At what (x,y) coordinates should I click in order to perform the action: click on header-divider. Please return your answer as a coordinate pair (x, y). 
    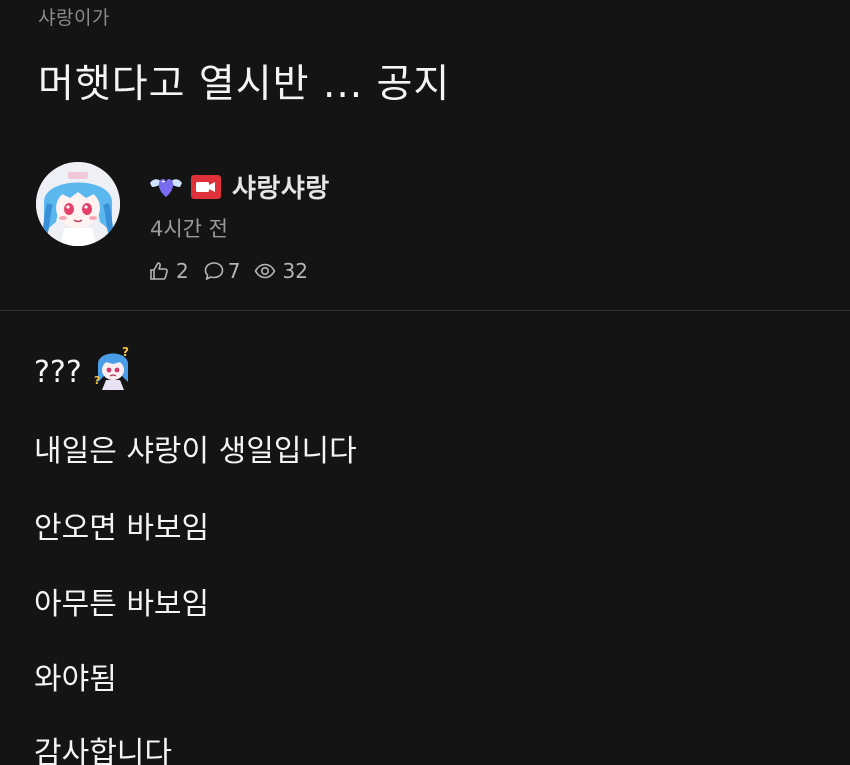
    Looking at the image, I should click on (425, 310).